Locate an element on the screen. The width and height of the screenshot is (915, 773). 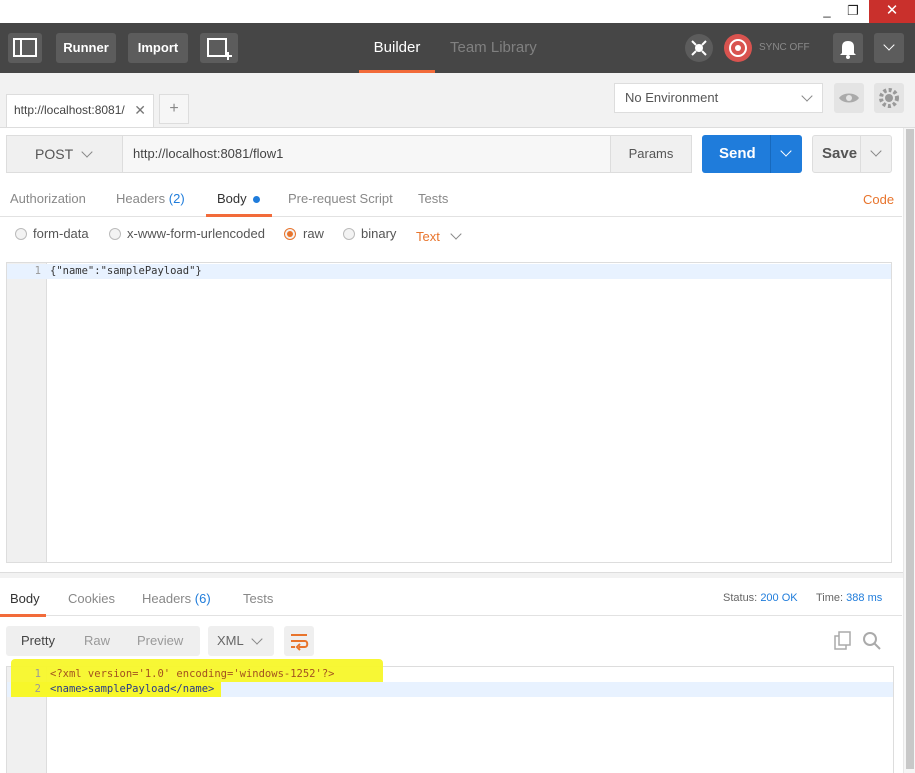
restore-button: ❐ is located at coordinates (853, 11).